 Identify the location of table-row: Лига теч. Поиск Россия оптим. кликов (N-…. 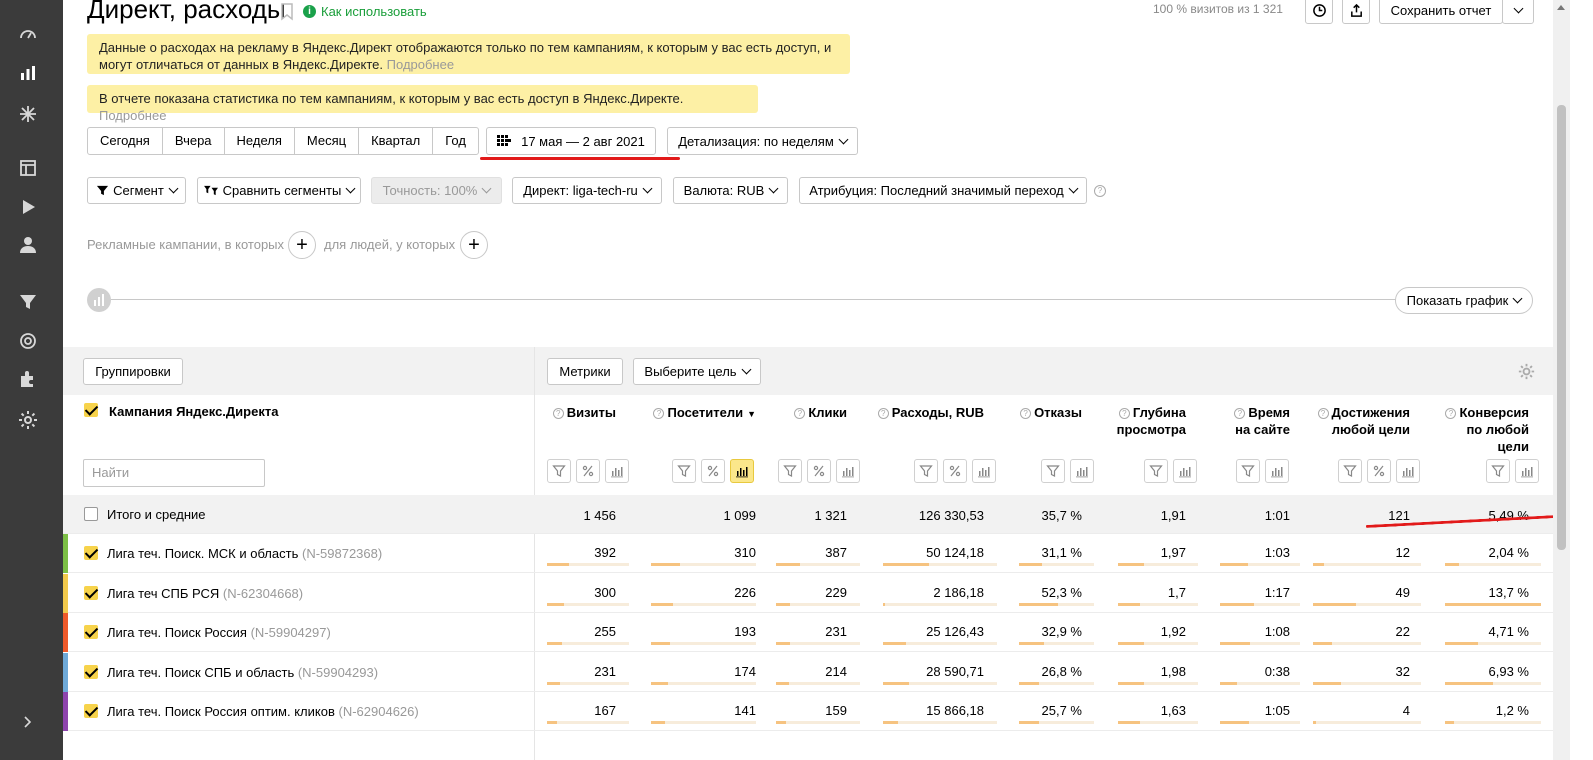
(808, 711).